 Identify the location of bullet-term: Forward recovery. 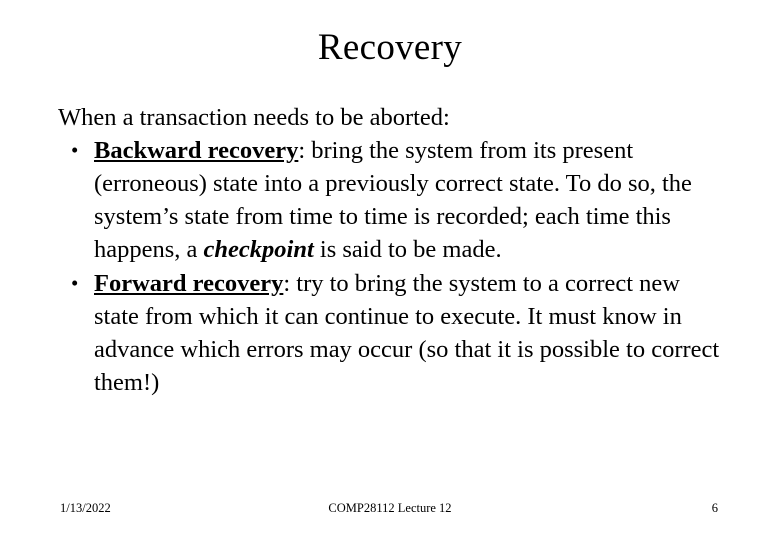
(189, 283).